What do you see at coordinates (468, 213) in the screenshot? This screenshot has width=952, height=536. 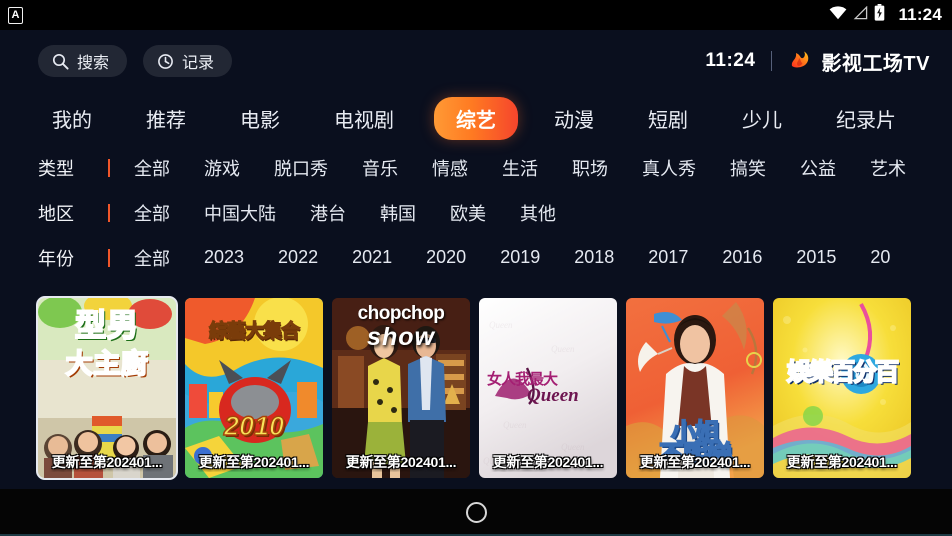 I see `filter-region-western: 欧美` at bounding box center [468, 213].